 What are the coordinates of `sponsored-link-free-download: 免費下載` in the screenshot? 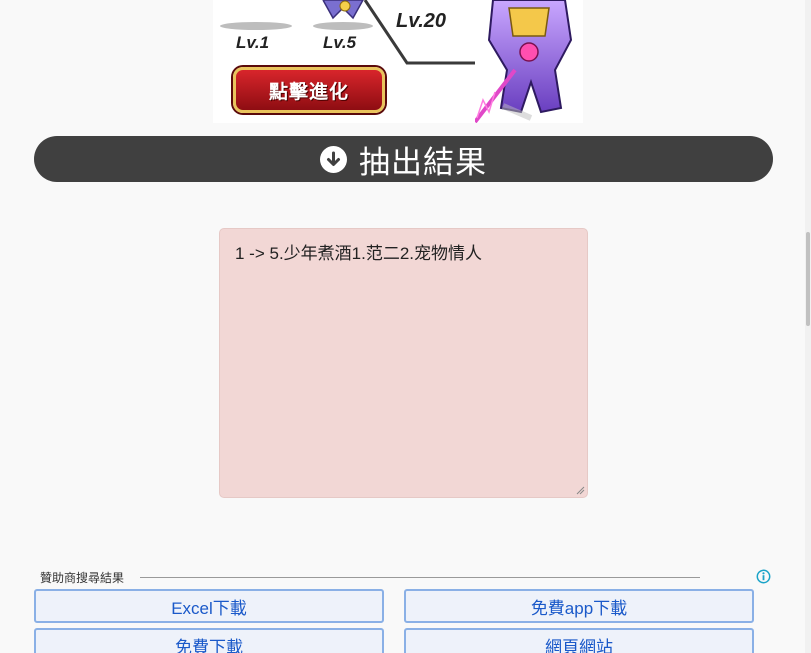 It's located at (209, 640).